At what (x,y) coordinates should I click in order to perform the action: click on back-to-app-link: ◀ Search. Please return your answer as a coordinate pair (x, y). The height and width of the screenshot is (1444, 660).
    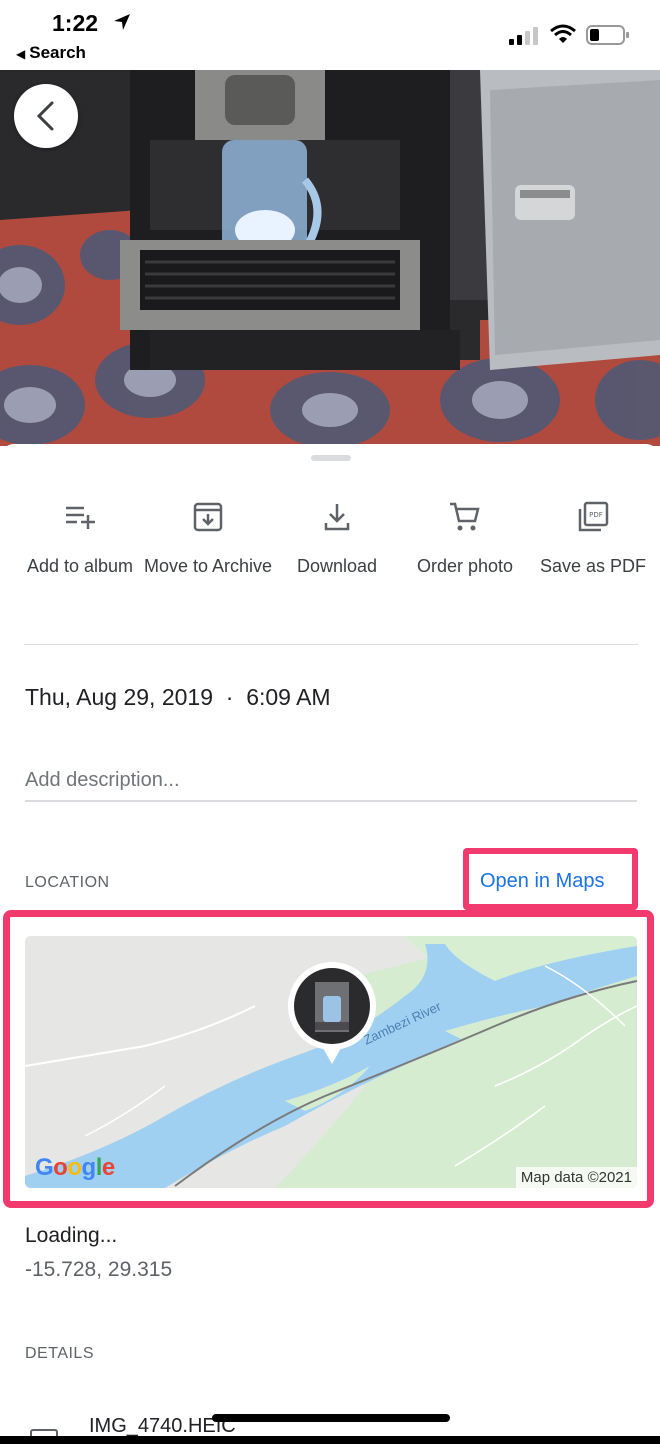
    Looking at the image, I should click on (51, 53).